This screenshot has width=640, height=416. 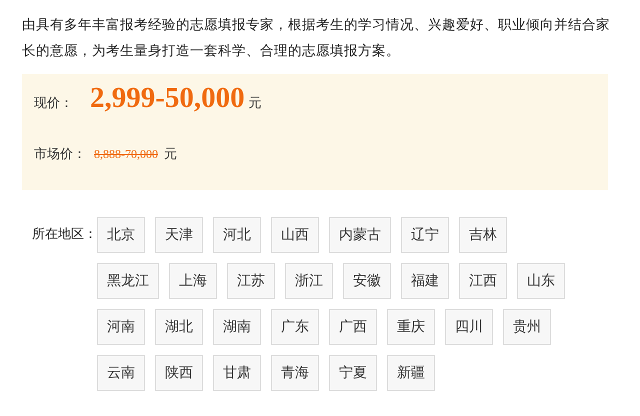 I want to click on region-option: 山东, so click(x=541, y=281).